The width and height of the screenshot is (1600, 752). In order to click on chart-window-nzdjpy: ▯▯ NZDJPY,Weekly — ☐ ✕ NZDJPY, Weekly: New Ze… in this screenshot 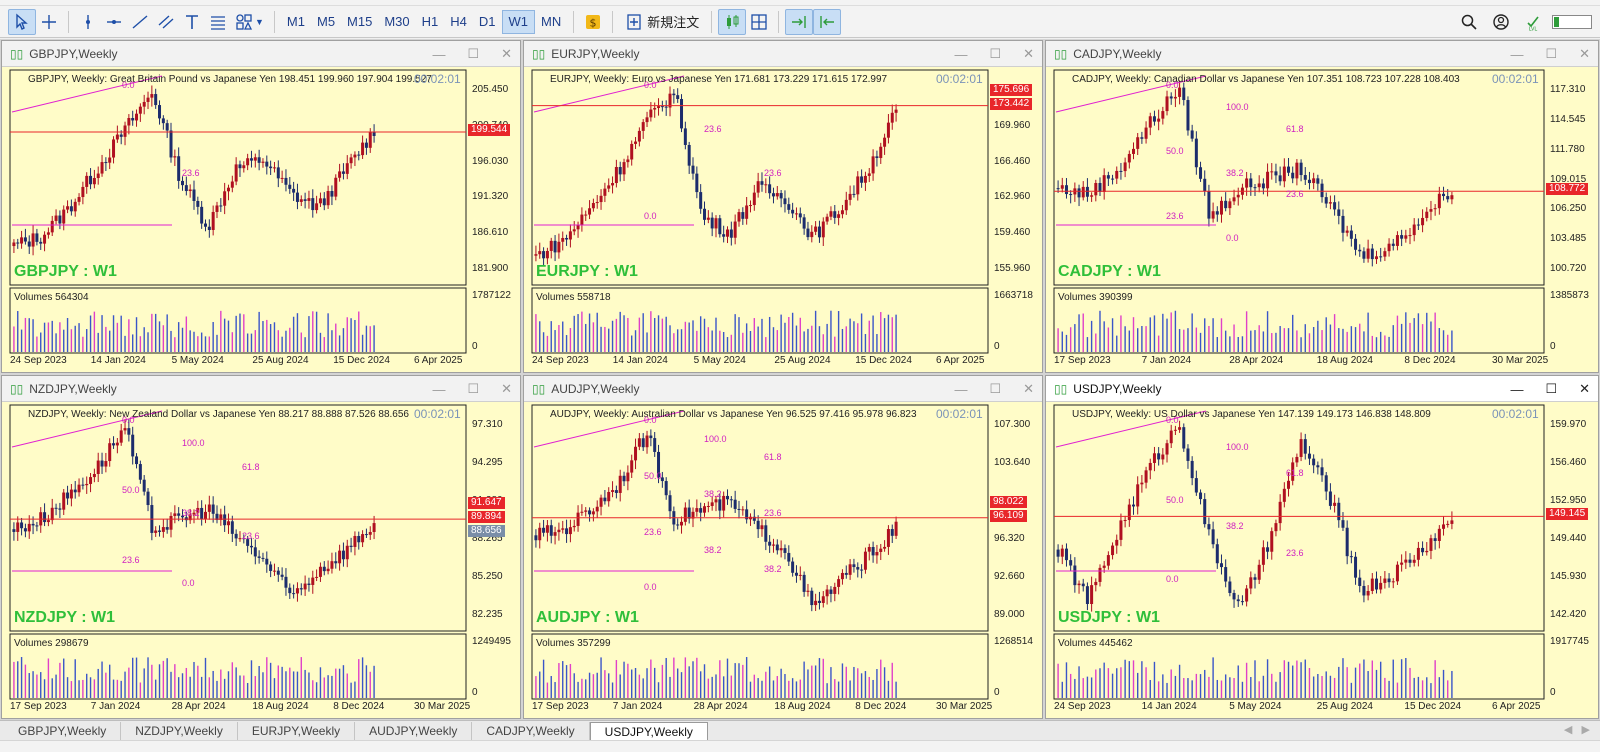, I will do `click(261, 547)`.